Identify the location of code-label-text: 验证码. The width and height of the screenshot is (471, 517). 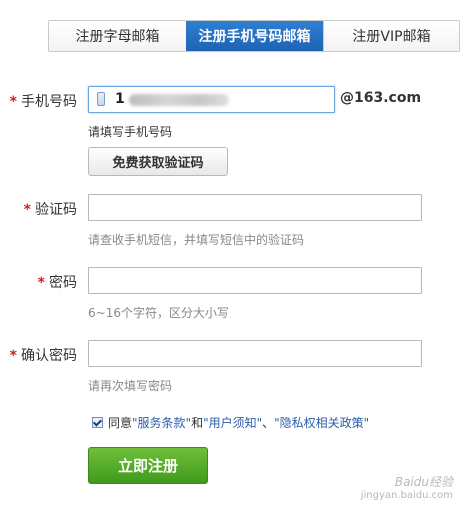
(56, 210).